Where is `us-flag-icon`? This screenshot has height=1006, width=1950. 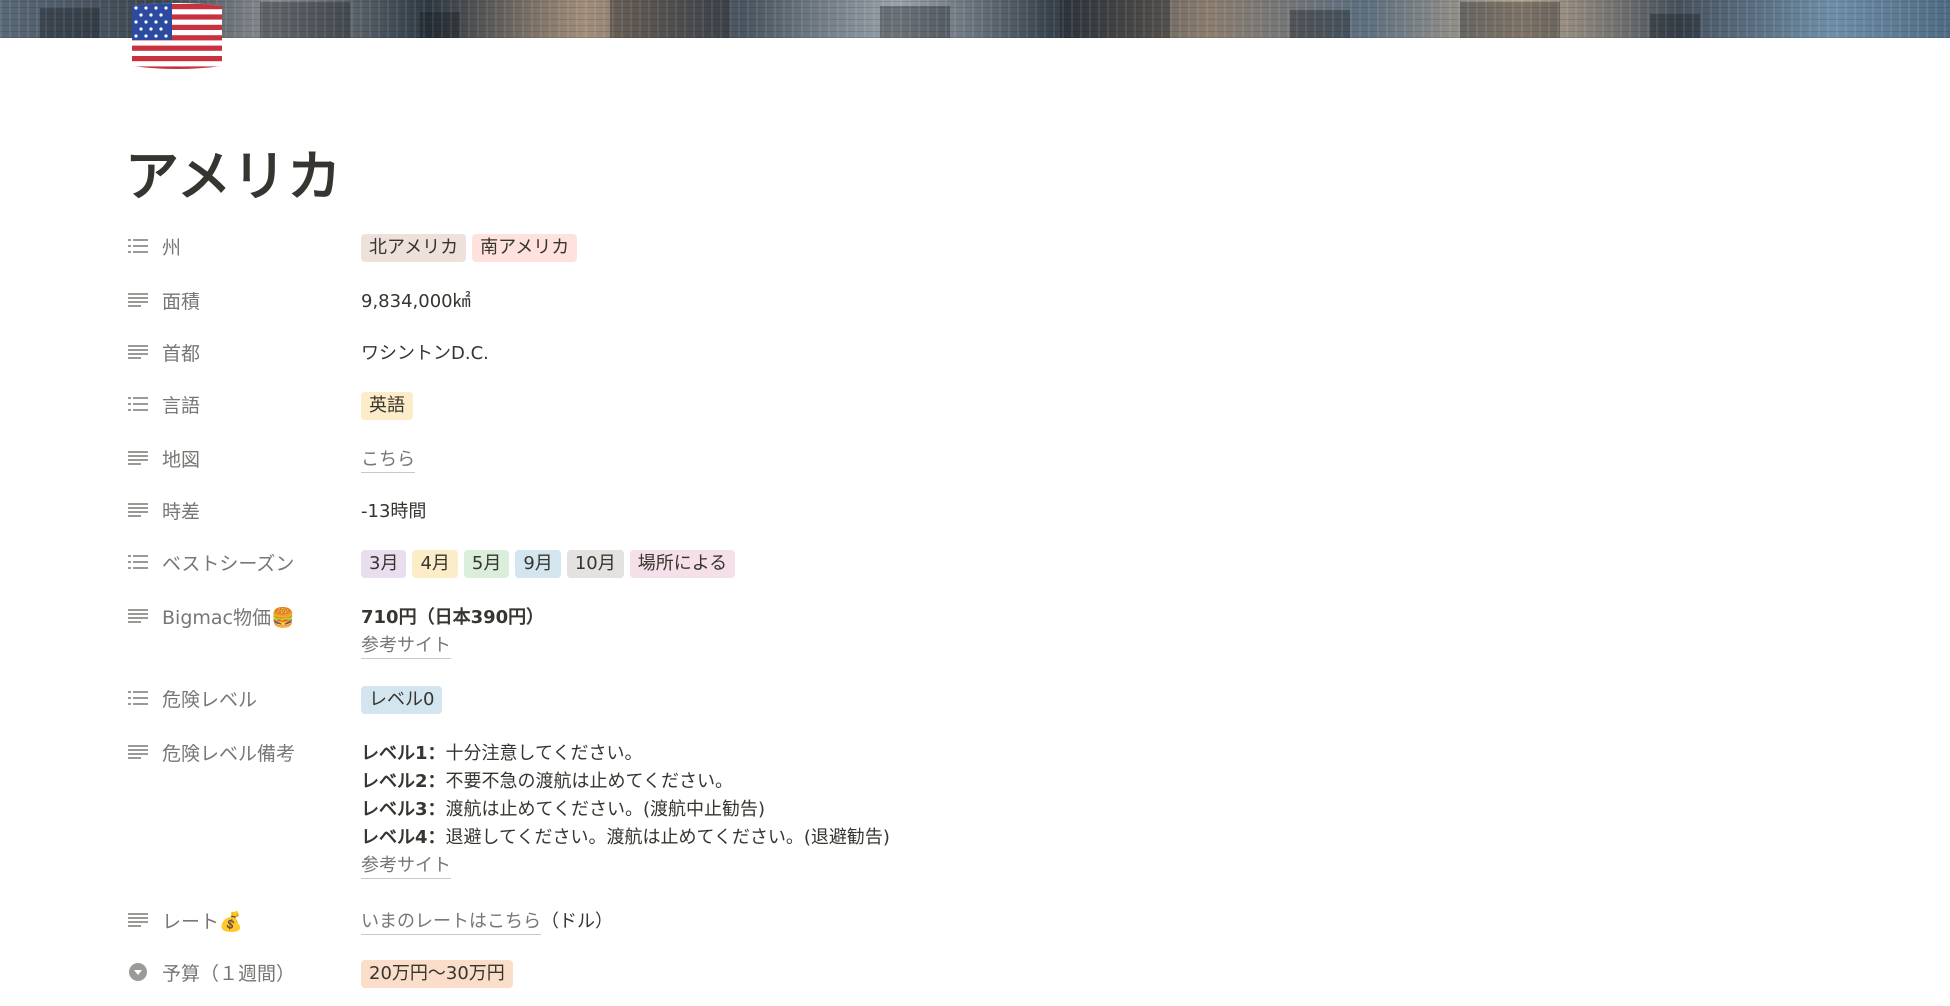 us-flag-icon is located at coordinates (177, 36).